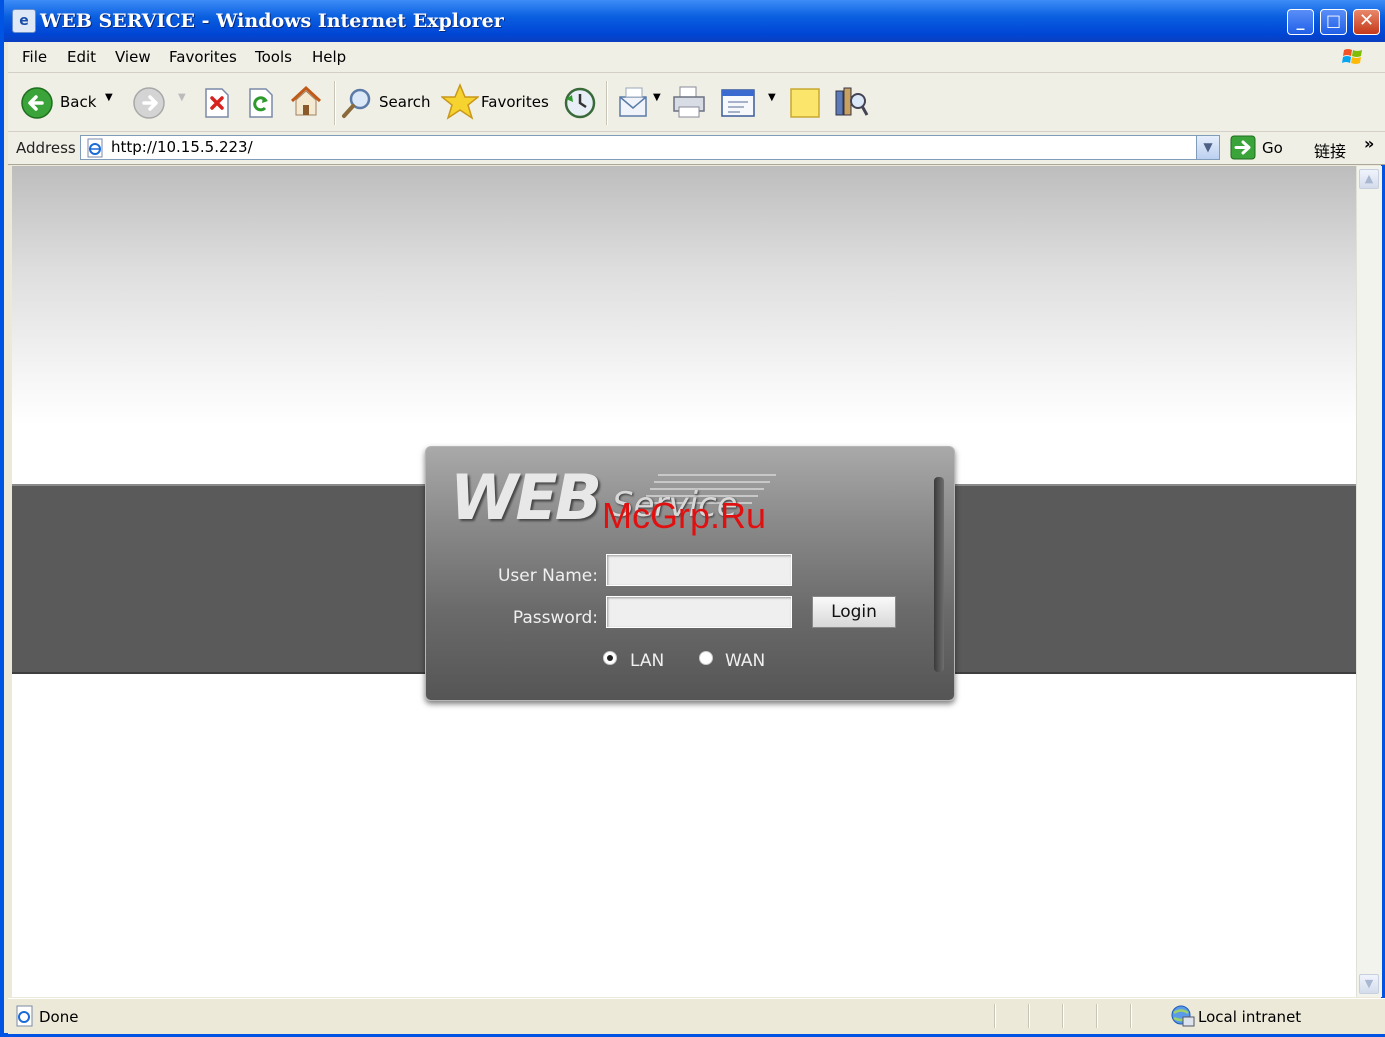  What do you see at coordinates (1369, 179) in the screenshot?
I see `scroll-up-icon: ▲` at bounding box center [1369, 179].